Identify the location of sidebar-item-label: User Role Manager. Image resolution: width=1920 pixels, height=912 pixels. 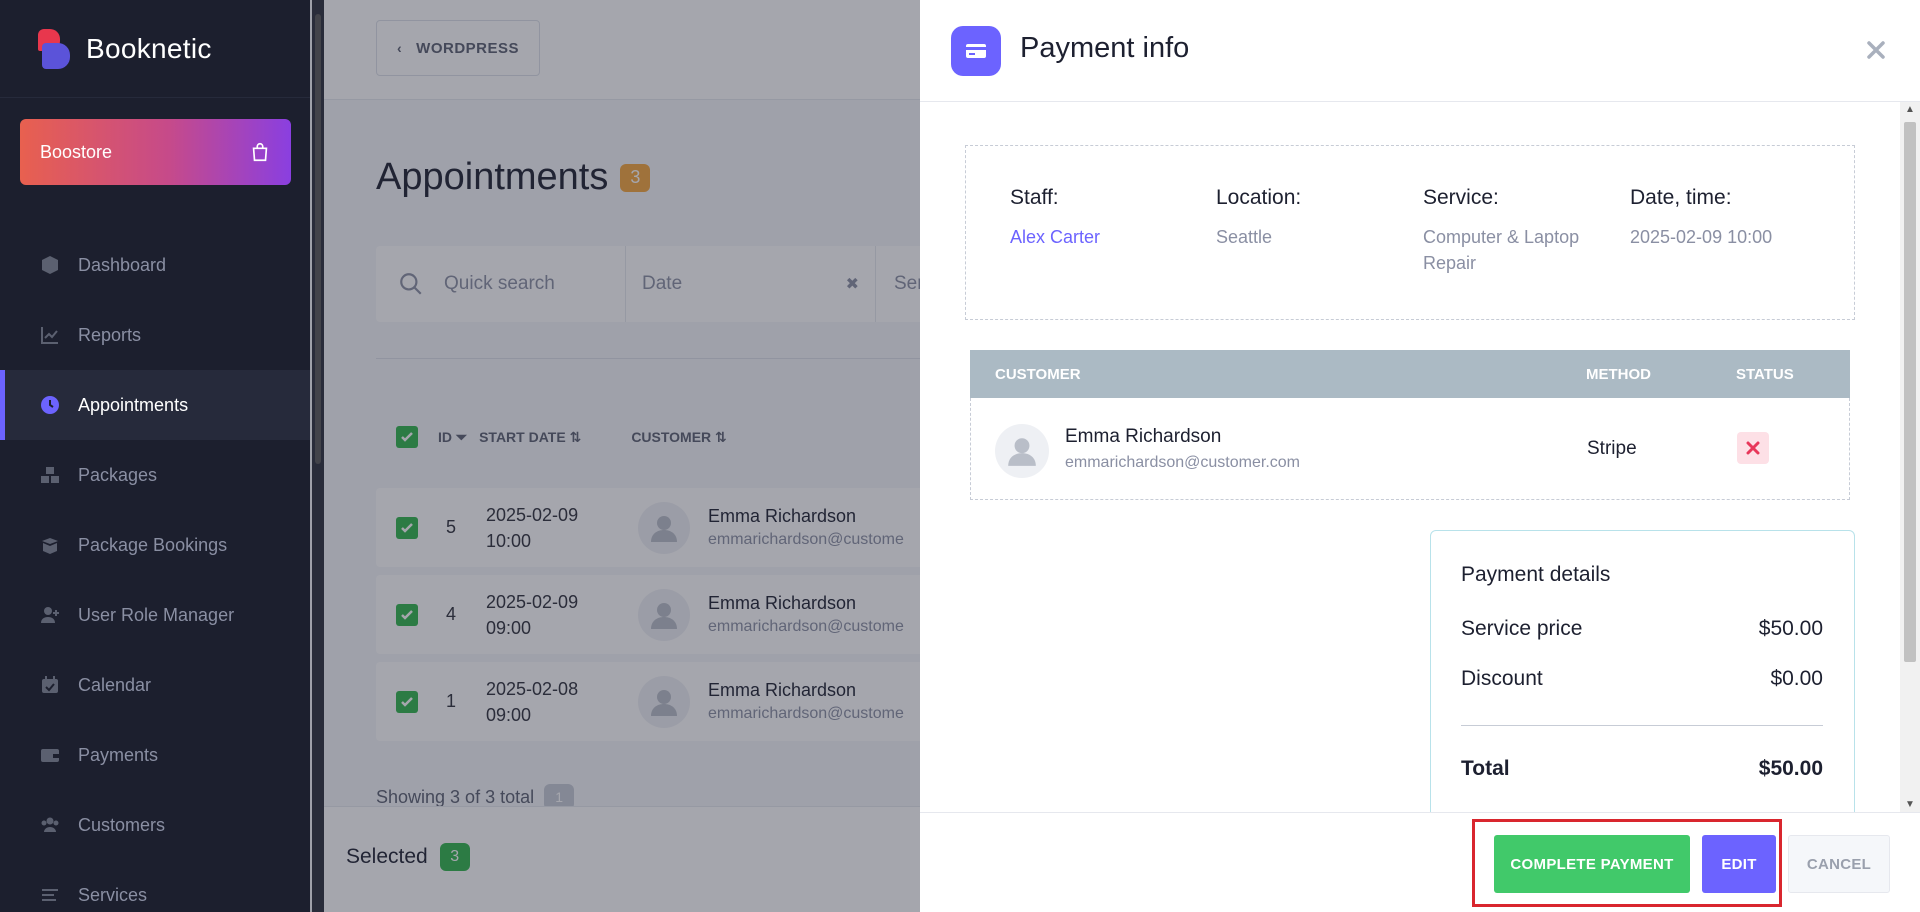
(156, 614).